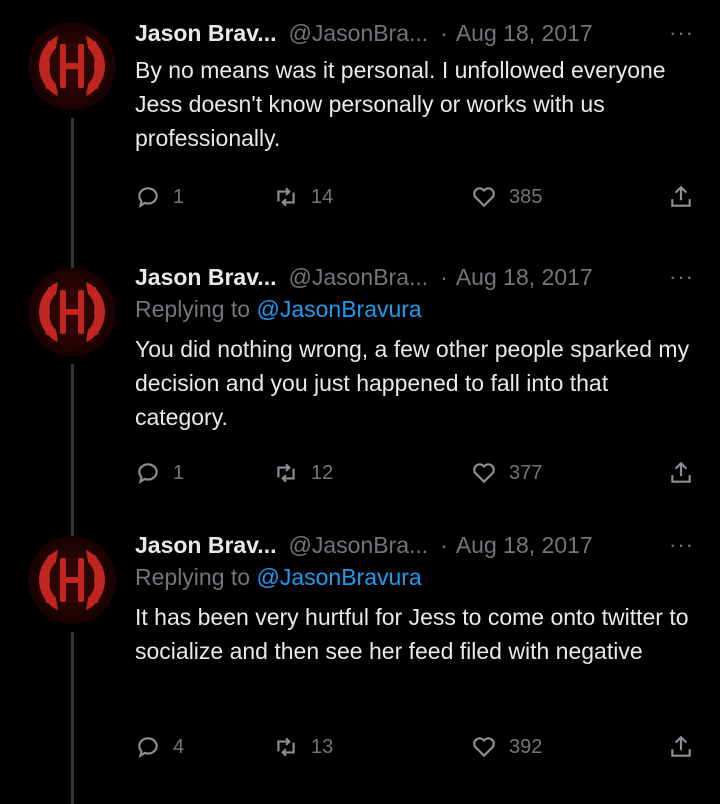 This screenshot has height=804, width=720. Describe the element at coordinates (414, 747) in the screenshot. I see `action-bar: 4 13 392` at that location.